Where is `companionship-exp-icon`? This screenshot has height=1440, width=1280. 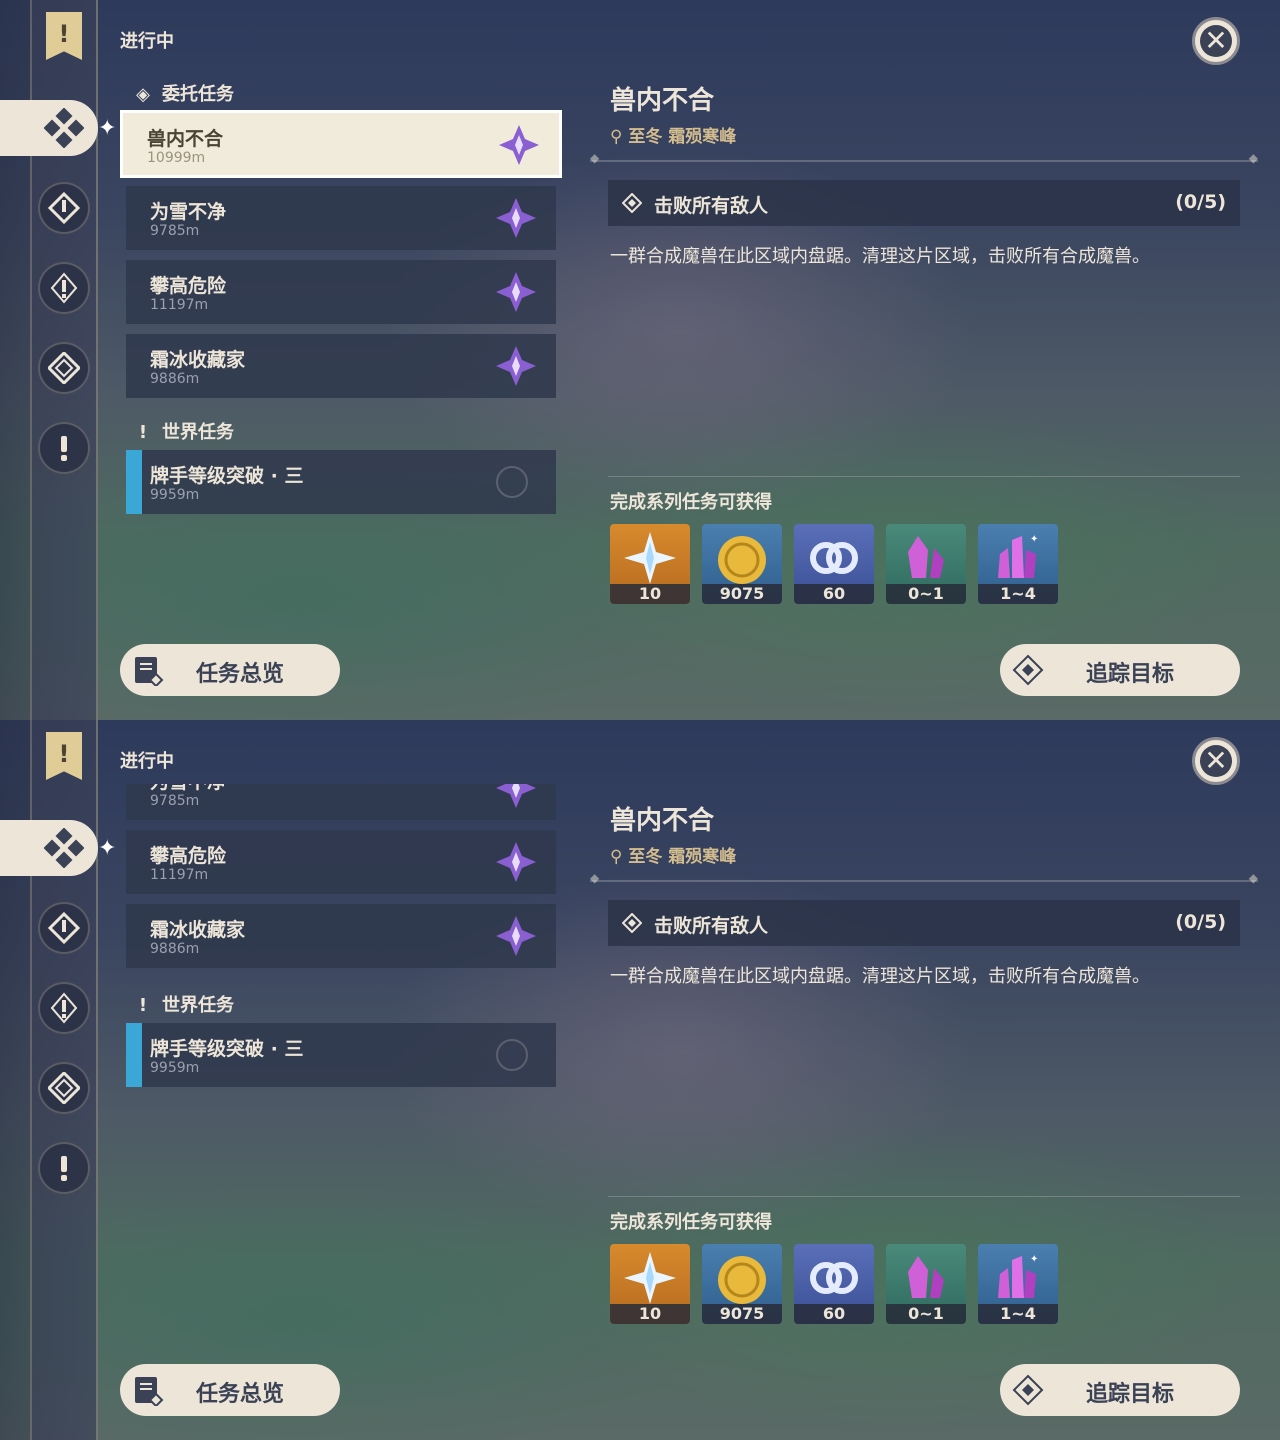
companionship-exp-icon is located at coordinates (834, 1278).